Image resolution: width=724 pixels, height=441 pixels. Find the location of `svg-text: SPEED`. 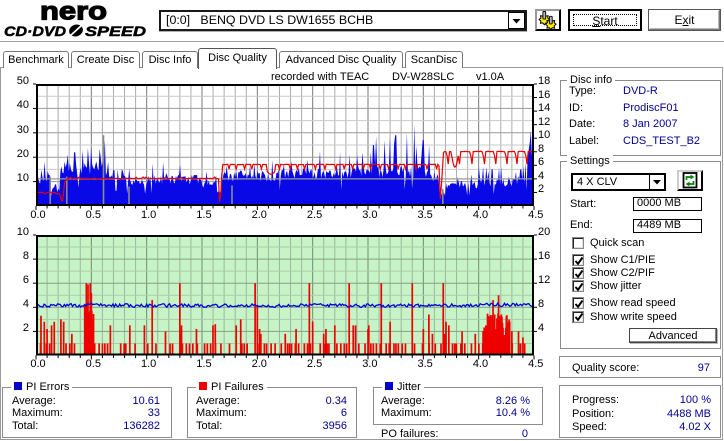

svg-text: SPEED is located at coordinates (115, 31).